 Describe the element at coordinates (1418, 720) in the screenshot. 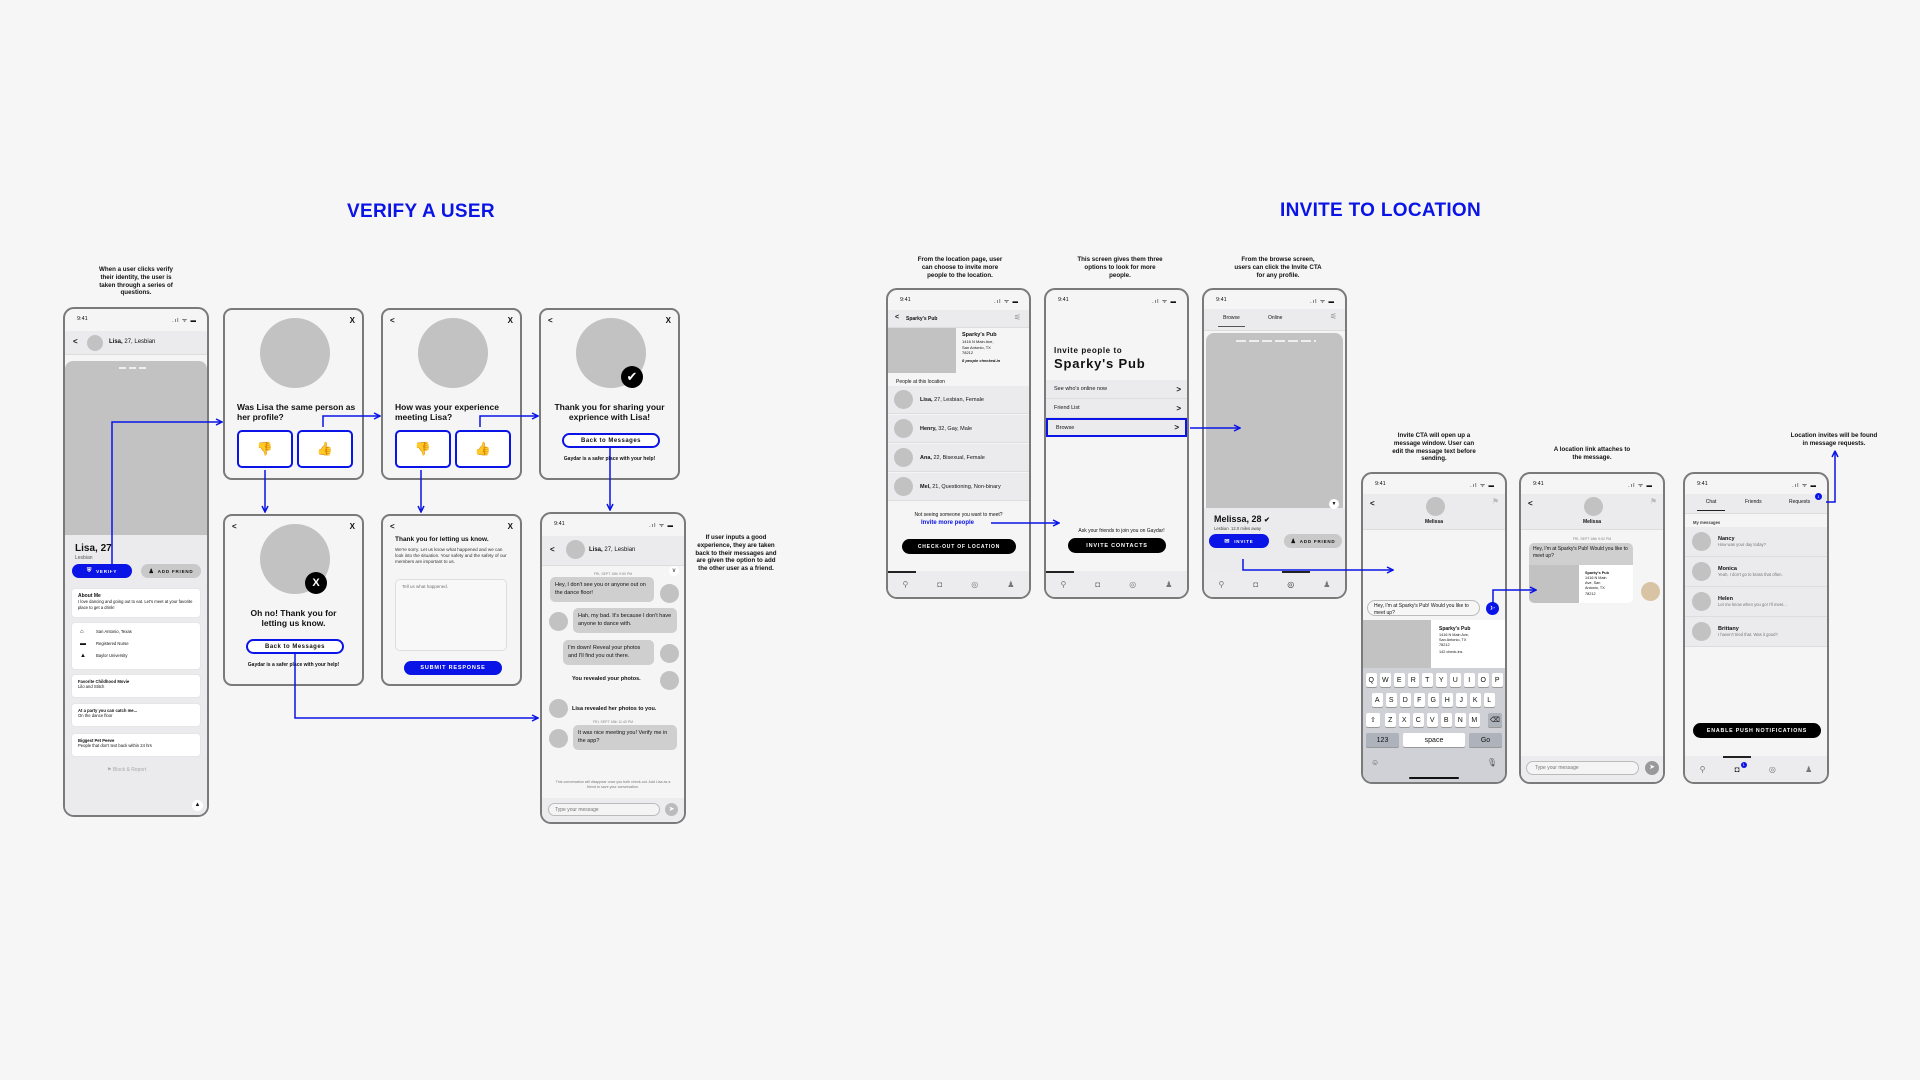

I see `key-c: C` at that location.